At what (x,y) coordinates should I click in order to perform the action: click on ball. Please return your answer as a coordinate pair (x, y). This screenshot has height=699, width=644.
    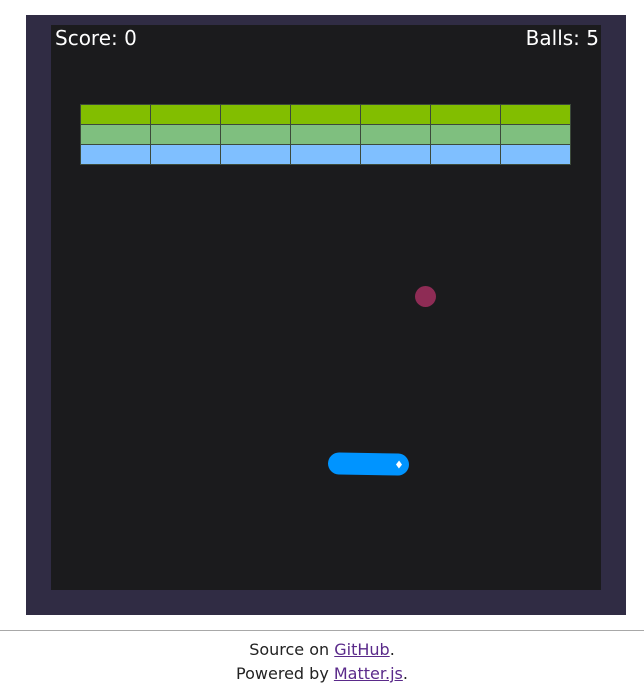
    Looking at the image, I should click on (425, 296).